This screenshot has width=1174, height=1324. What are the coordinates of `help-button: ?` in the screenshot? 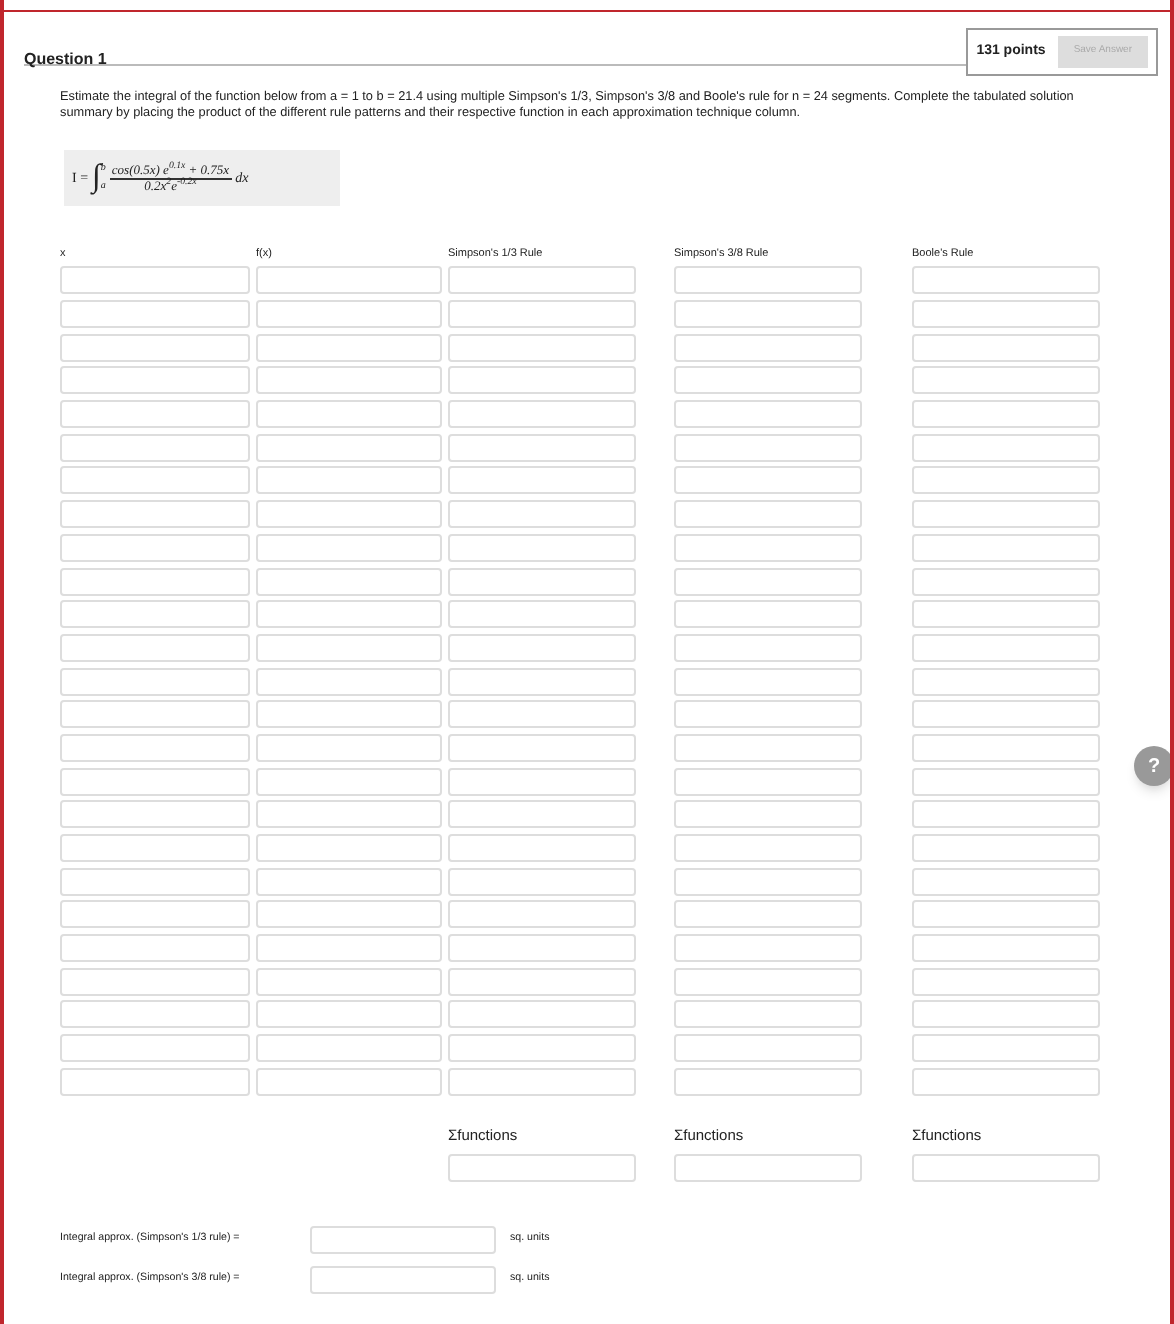 It's located at (1152, 766).